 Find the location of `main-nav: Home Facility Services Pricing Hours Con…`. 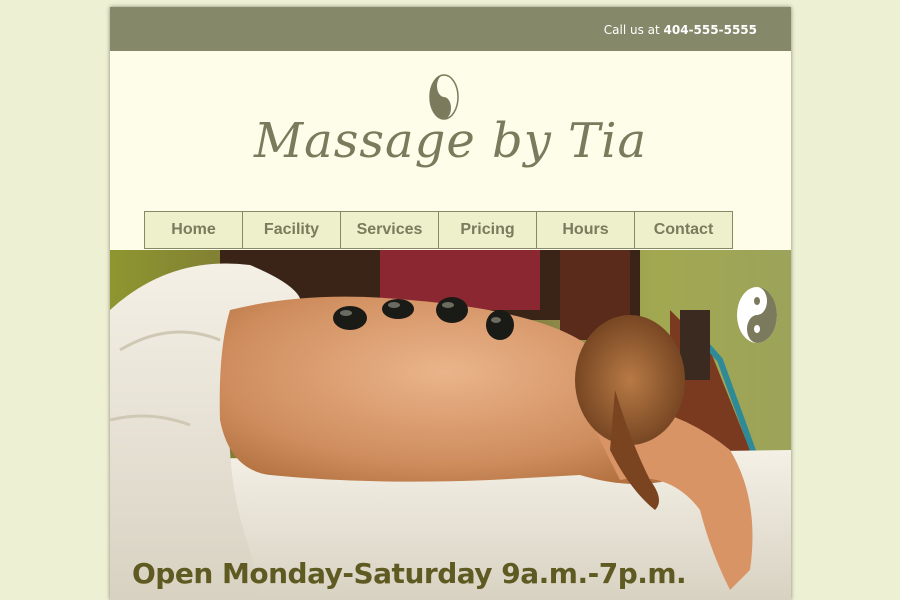

main-nav: Home Facility Services Pricing Hours Con… is located at coordinates (438, 230).